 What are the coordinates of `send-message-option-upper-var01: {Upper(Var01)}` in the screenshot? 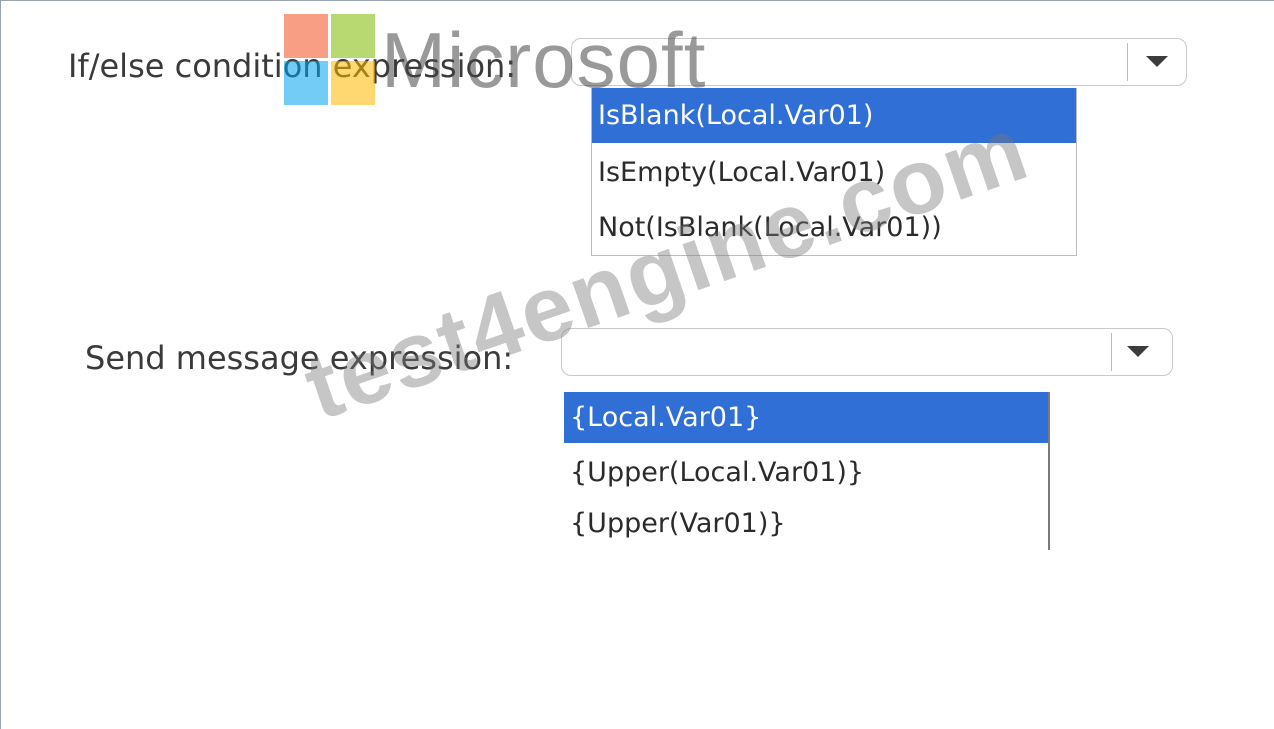 It's located at (806, 524).